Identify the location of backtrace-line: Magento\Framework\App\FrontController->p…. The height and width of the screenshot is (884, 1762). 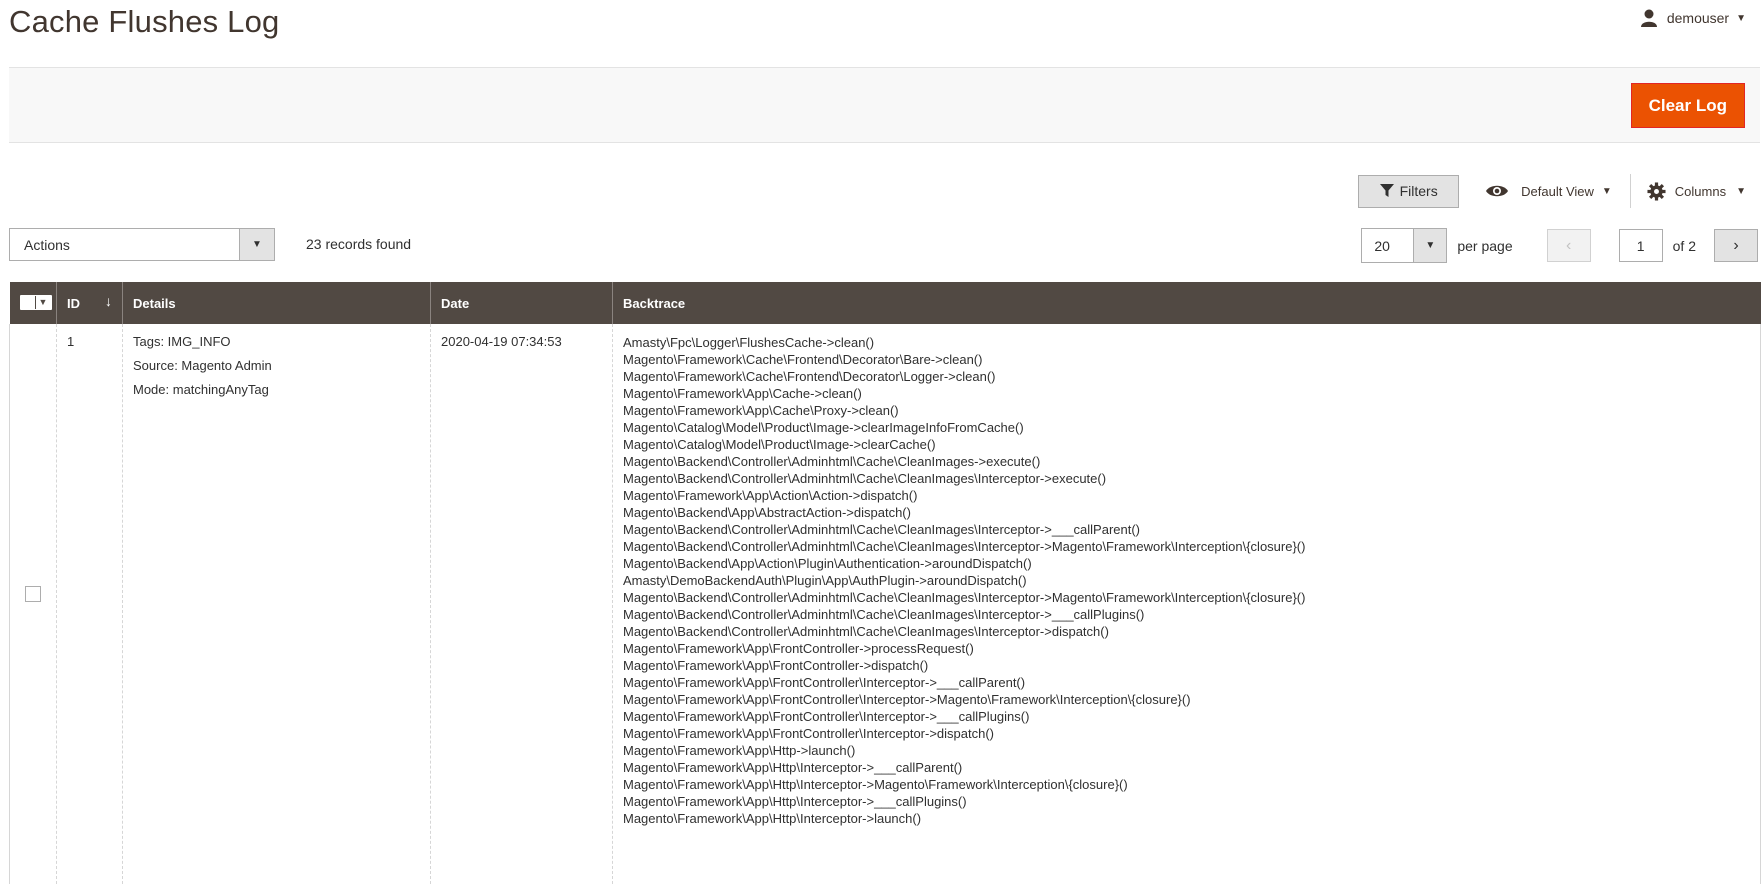
(798, 648).